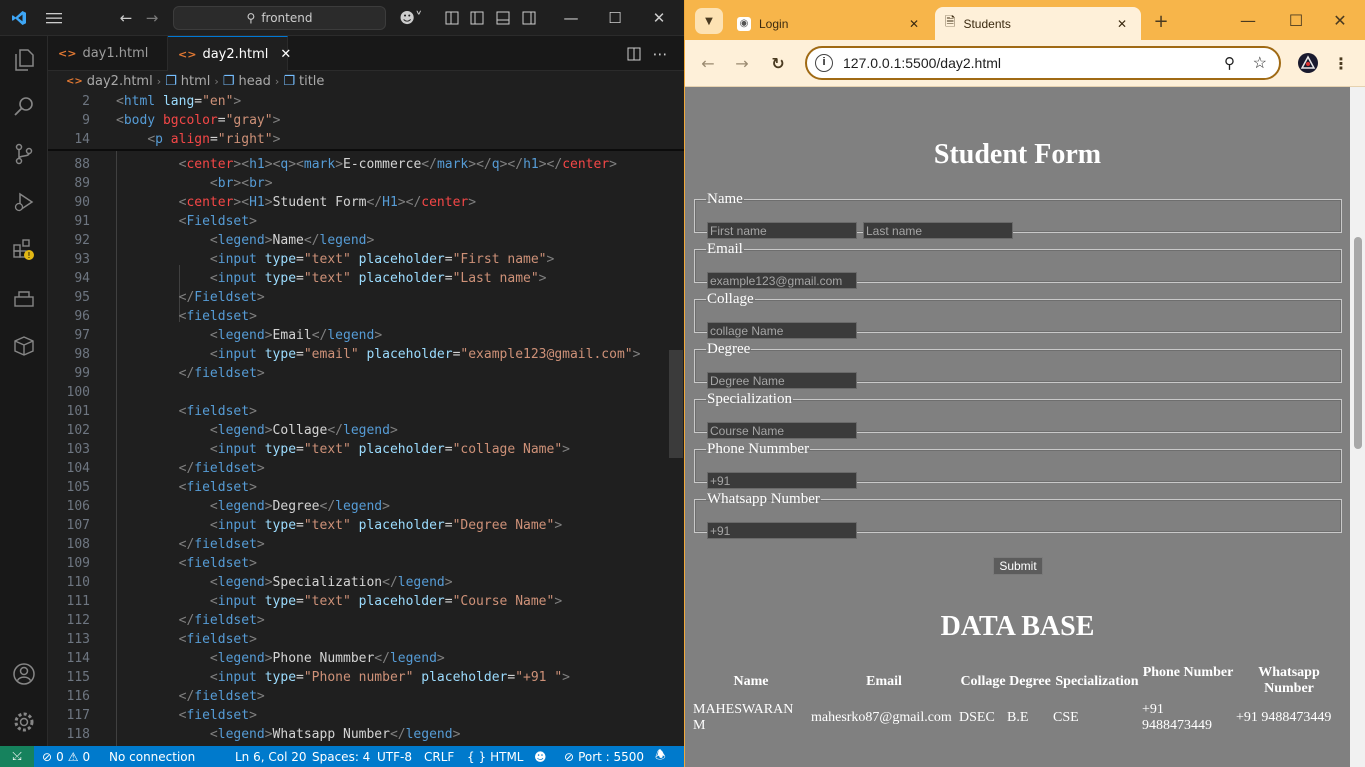  What do you see at coordinates (120, 81) in the screenshot?
I see `breadcrumb-file: day2.html` at bounding box center [120, 81].